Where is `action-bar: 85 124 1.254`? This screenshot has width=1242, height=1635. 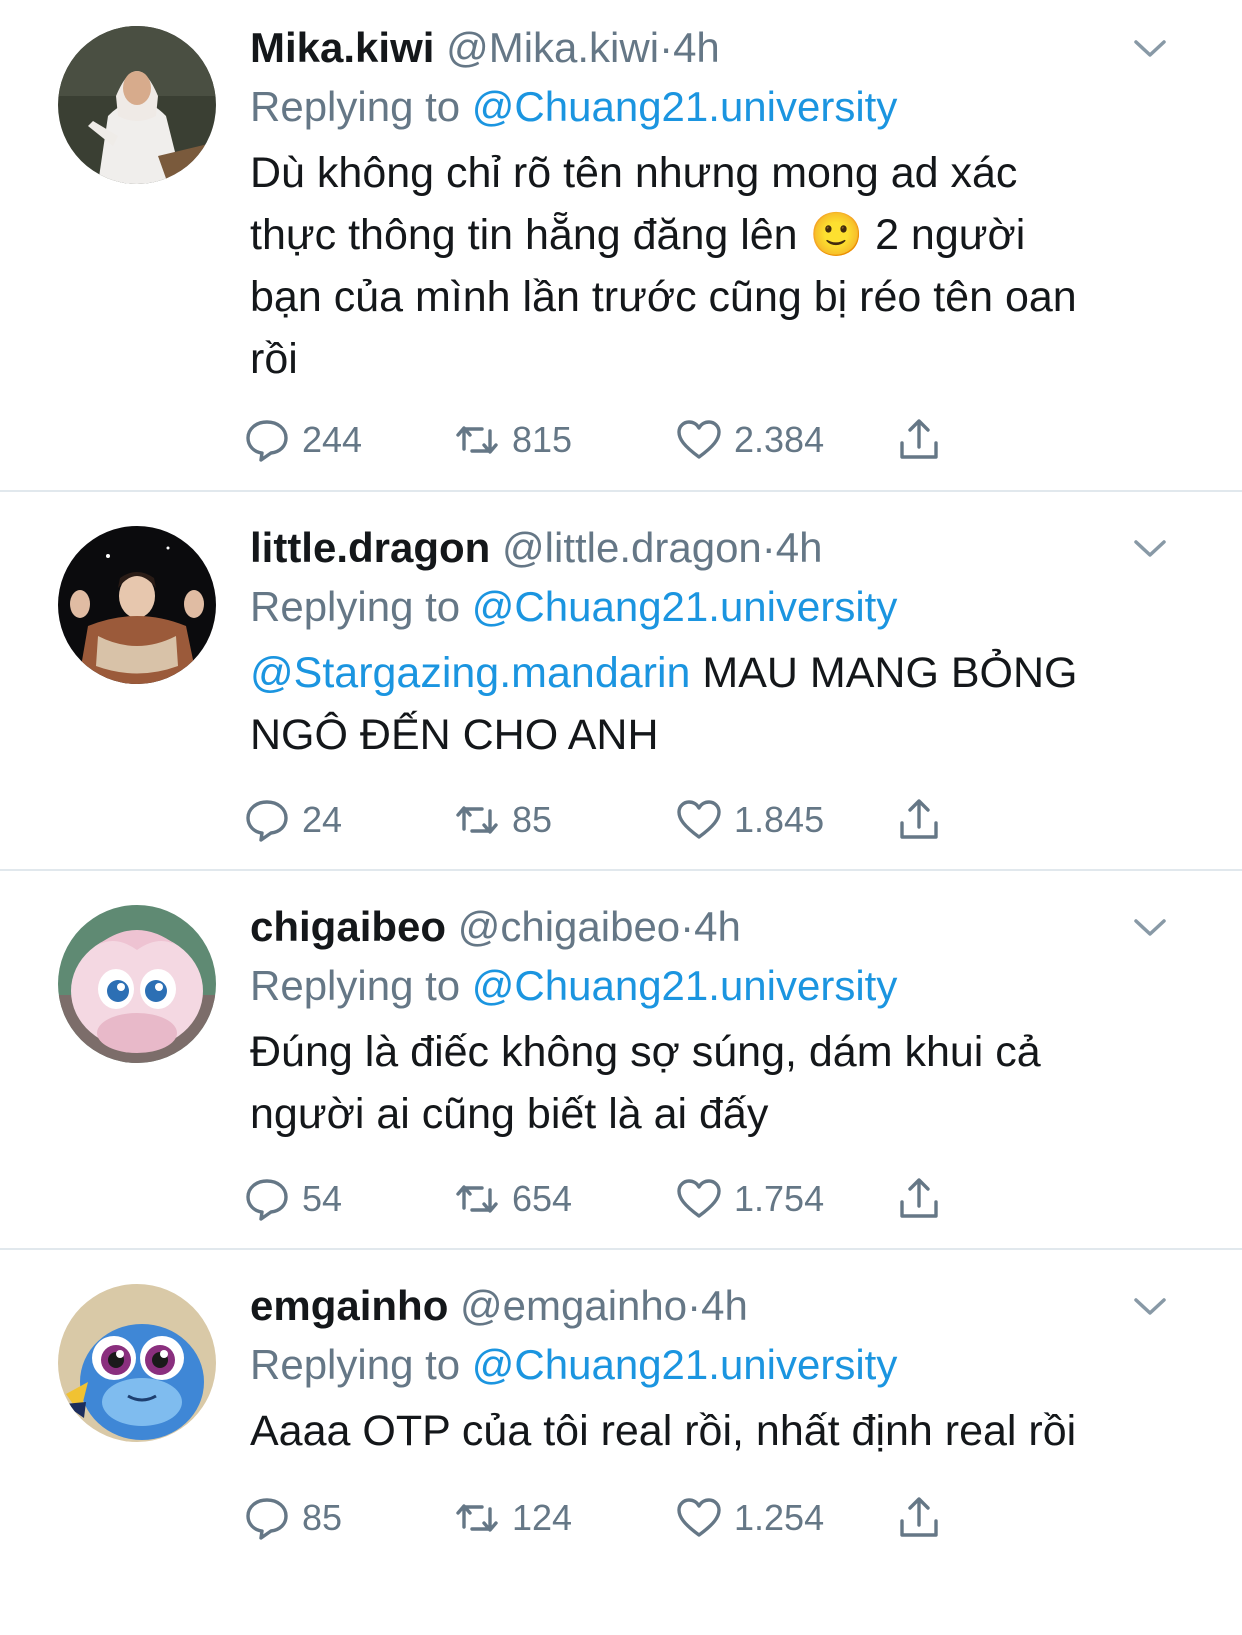 action-bar: 85 124 1.254 is located at coordinates (624, 1518).